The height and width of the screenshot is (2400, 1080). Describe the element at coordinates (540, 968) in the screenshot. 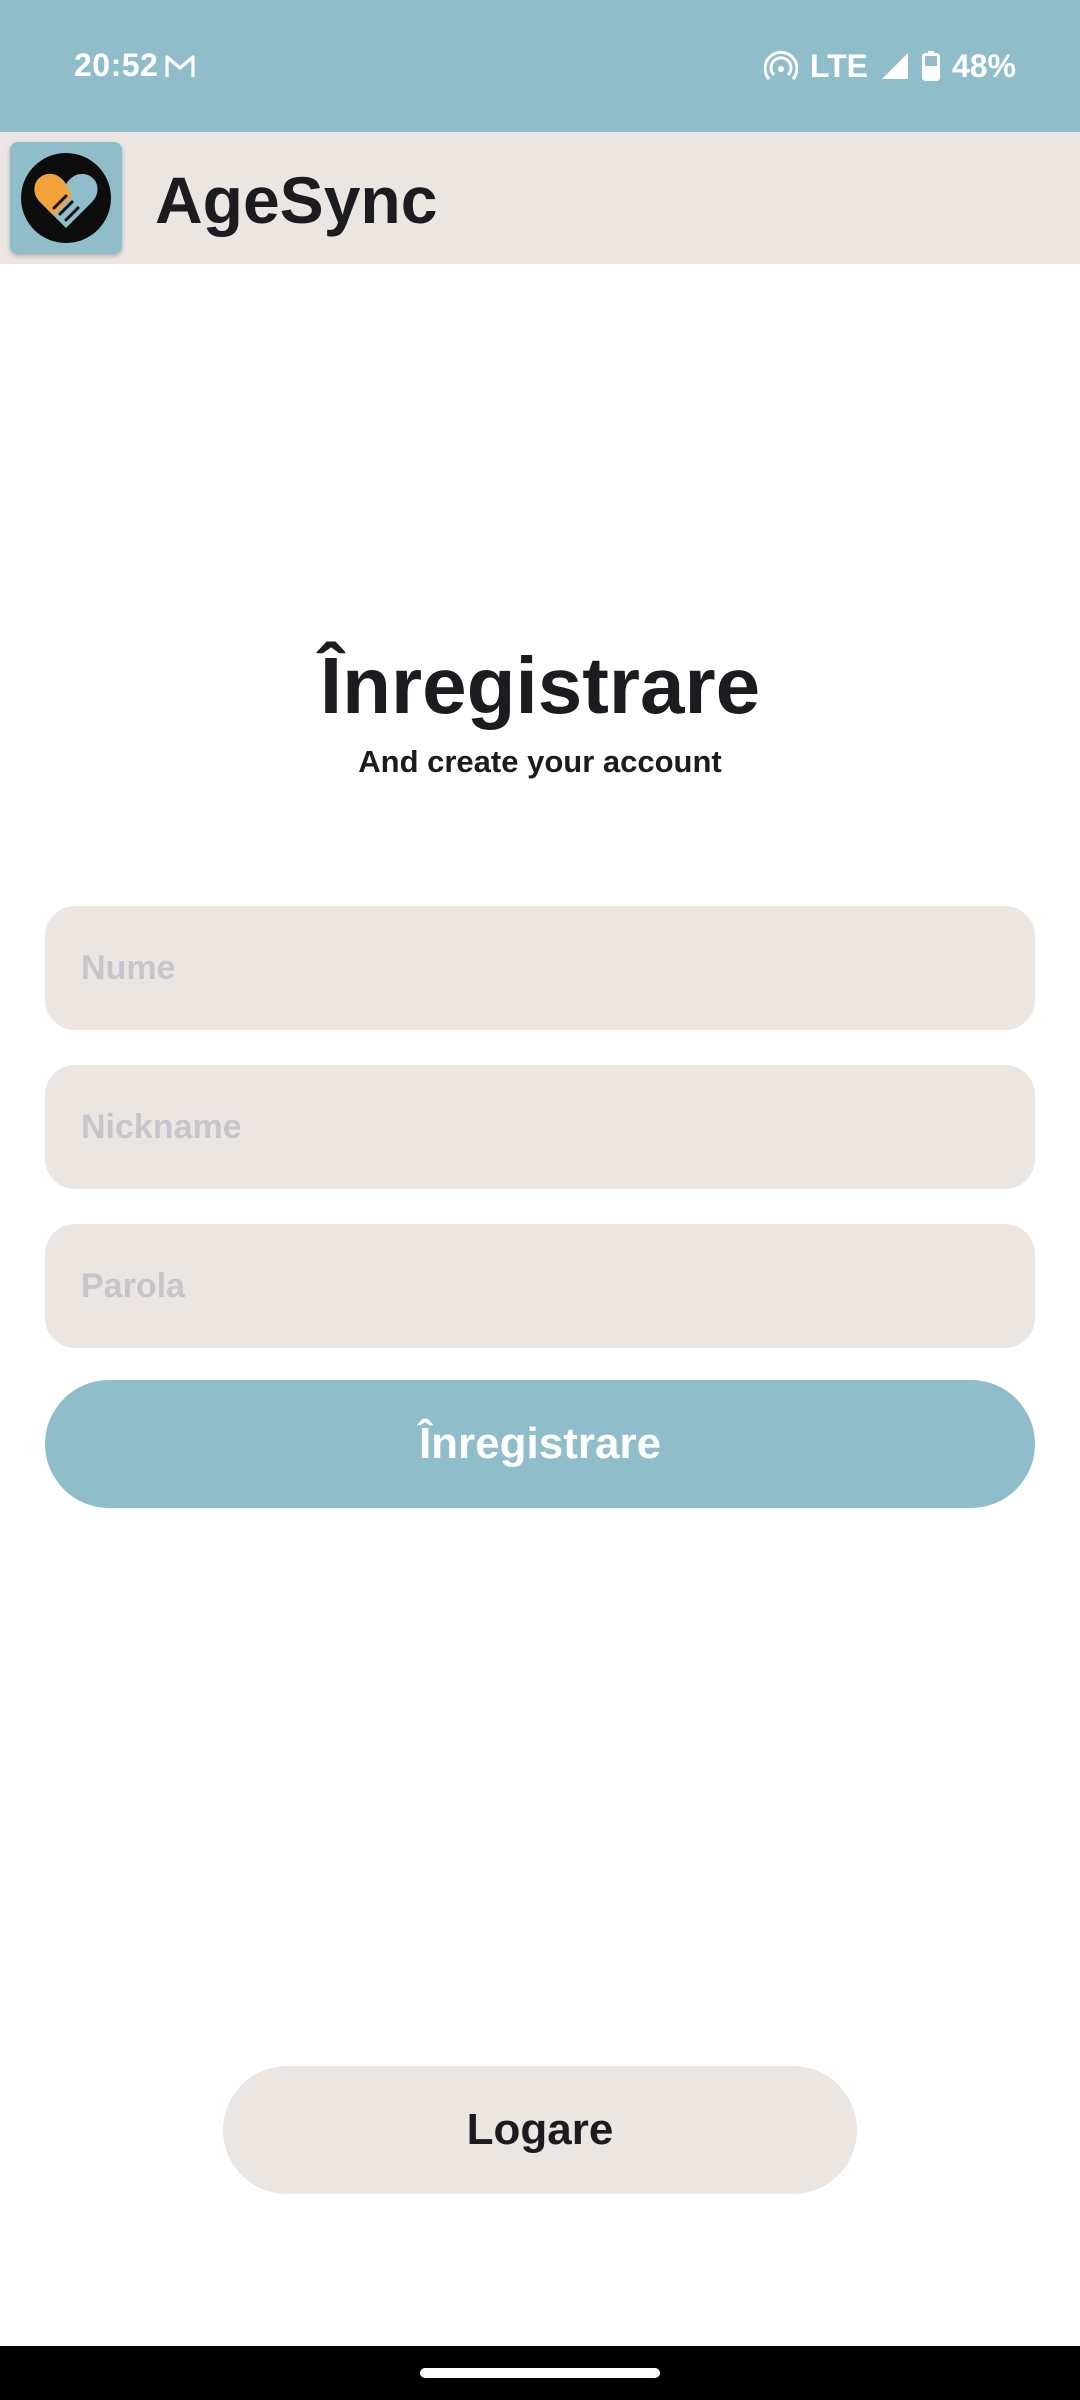

I see `name-input` at that location.